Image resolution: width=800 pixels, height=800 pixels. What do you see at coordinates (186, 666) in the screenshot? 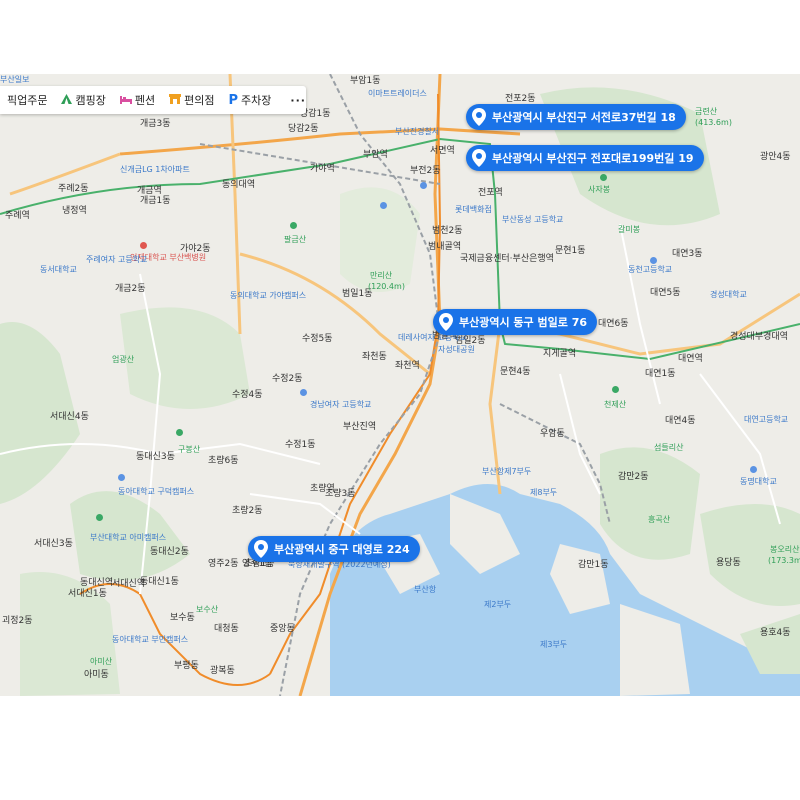
I see `area-label: 부평동` at bounding box center [186, 666].